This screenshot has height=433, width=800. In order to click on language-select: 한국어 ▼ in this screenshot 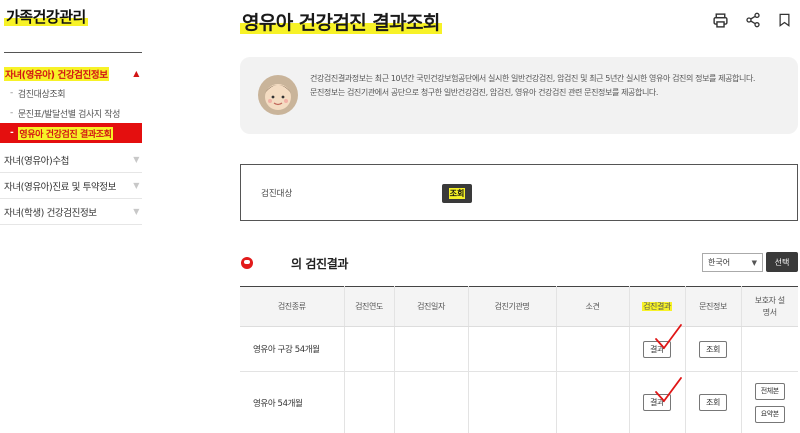, I will do `click(732, 262)`.